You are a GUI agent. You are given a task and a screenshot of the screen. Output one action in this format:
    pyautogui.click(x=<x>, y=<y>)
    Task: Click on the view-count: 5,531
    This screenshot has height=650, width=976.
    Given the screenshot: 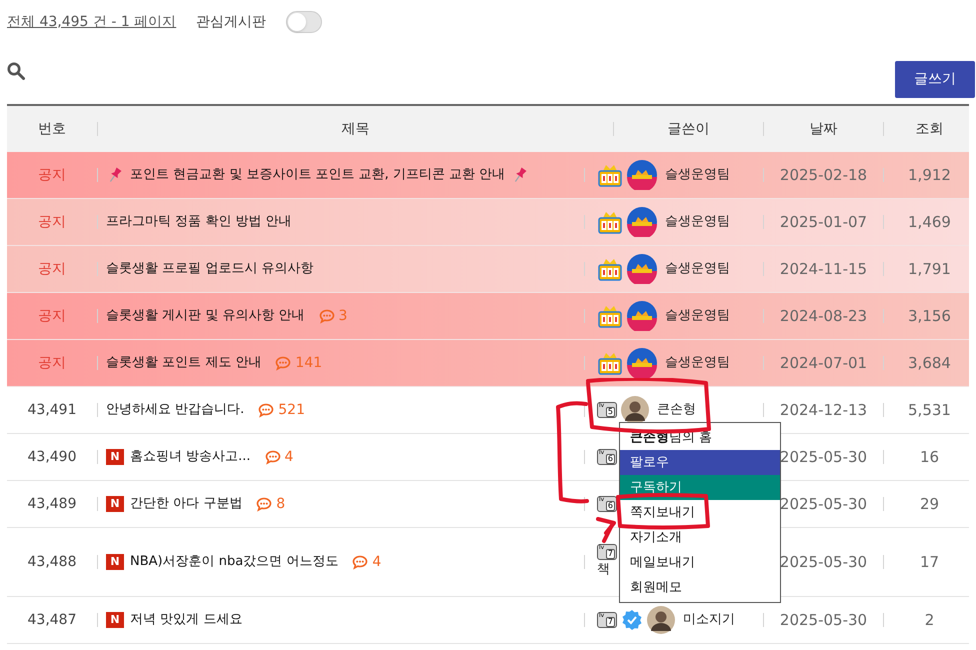 What is the action you would take?
    pyautogui.click(x=929, y=410)
    